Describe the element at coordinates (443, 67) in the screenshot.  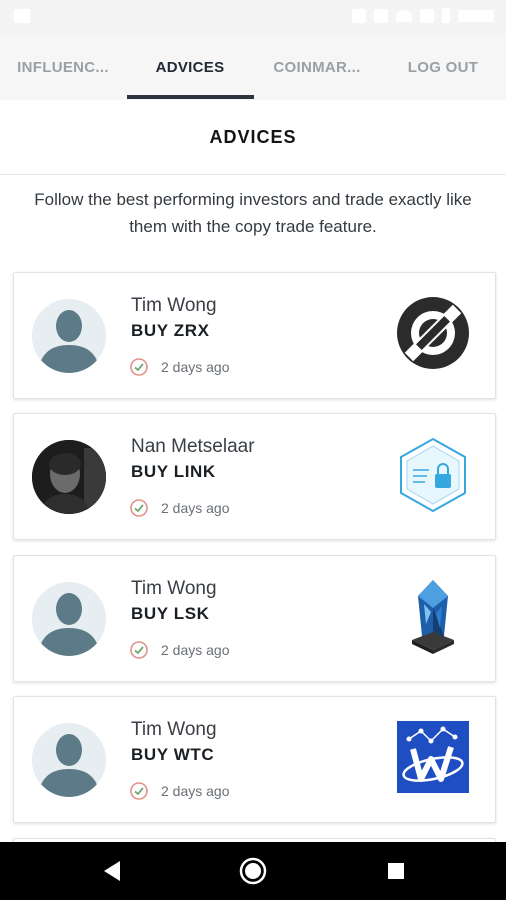
I see `tab-log-out: LOG OUT` at that location.